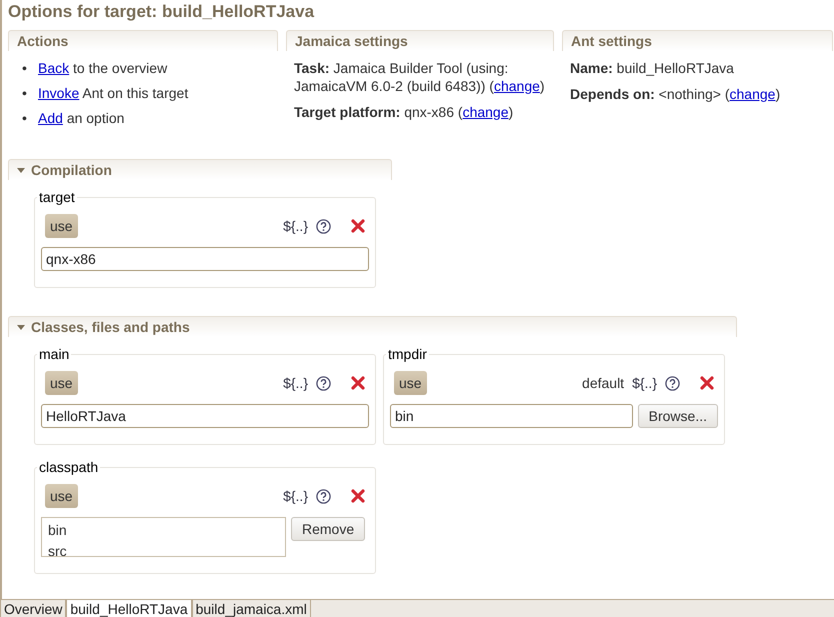 The image size is (834, 617). I want to click on setting-text: Task: Jamaica Builder Tool (using: JamaicaVM 6.0-2 (build 6483)) (change), so click(420, 77).